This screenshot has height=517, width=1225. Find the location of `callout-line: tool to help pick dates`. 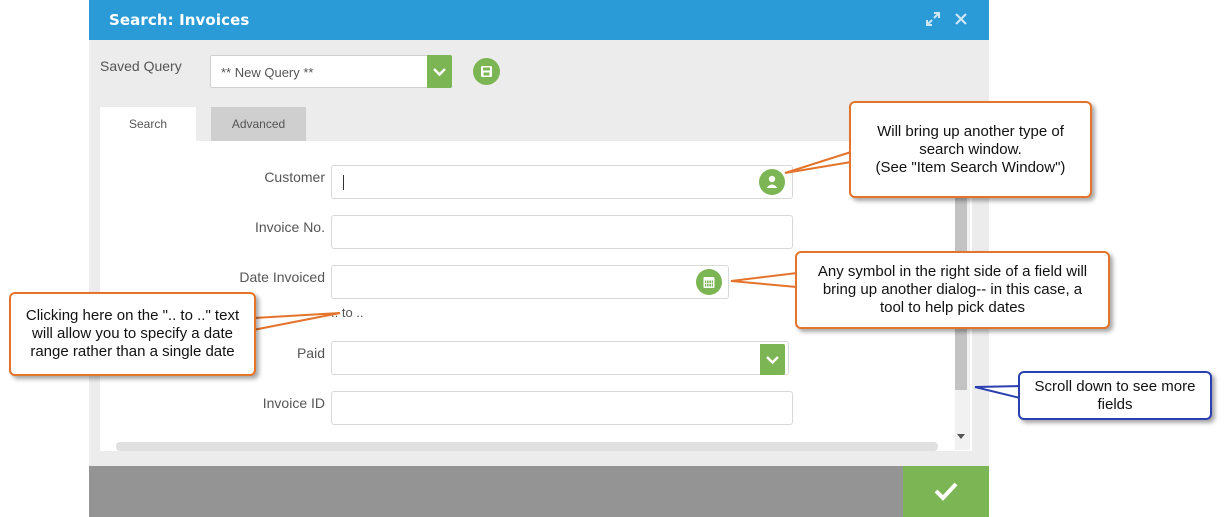

callout-line: tool to help pick dates is located at coordinates (952, 307).